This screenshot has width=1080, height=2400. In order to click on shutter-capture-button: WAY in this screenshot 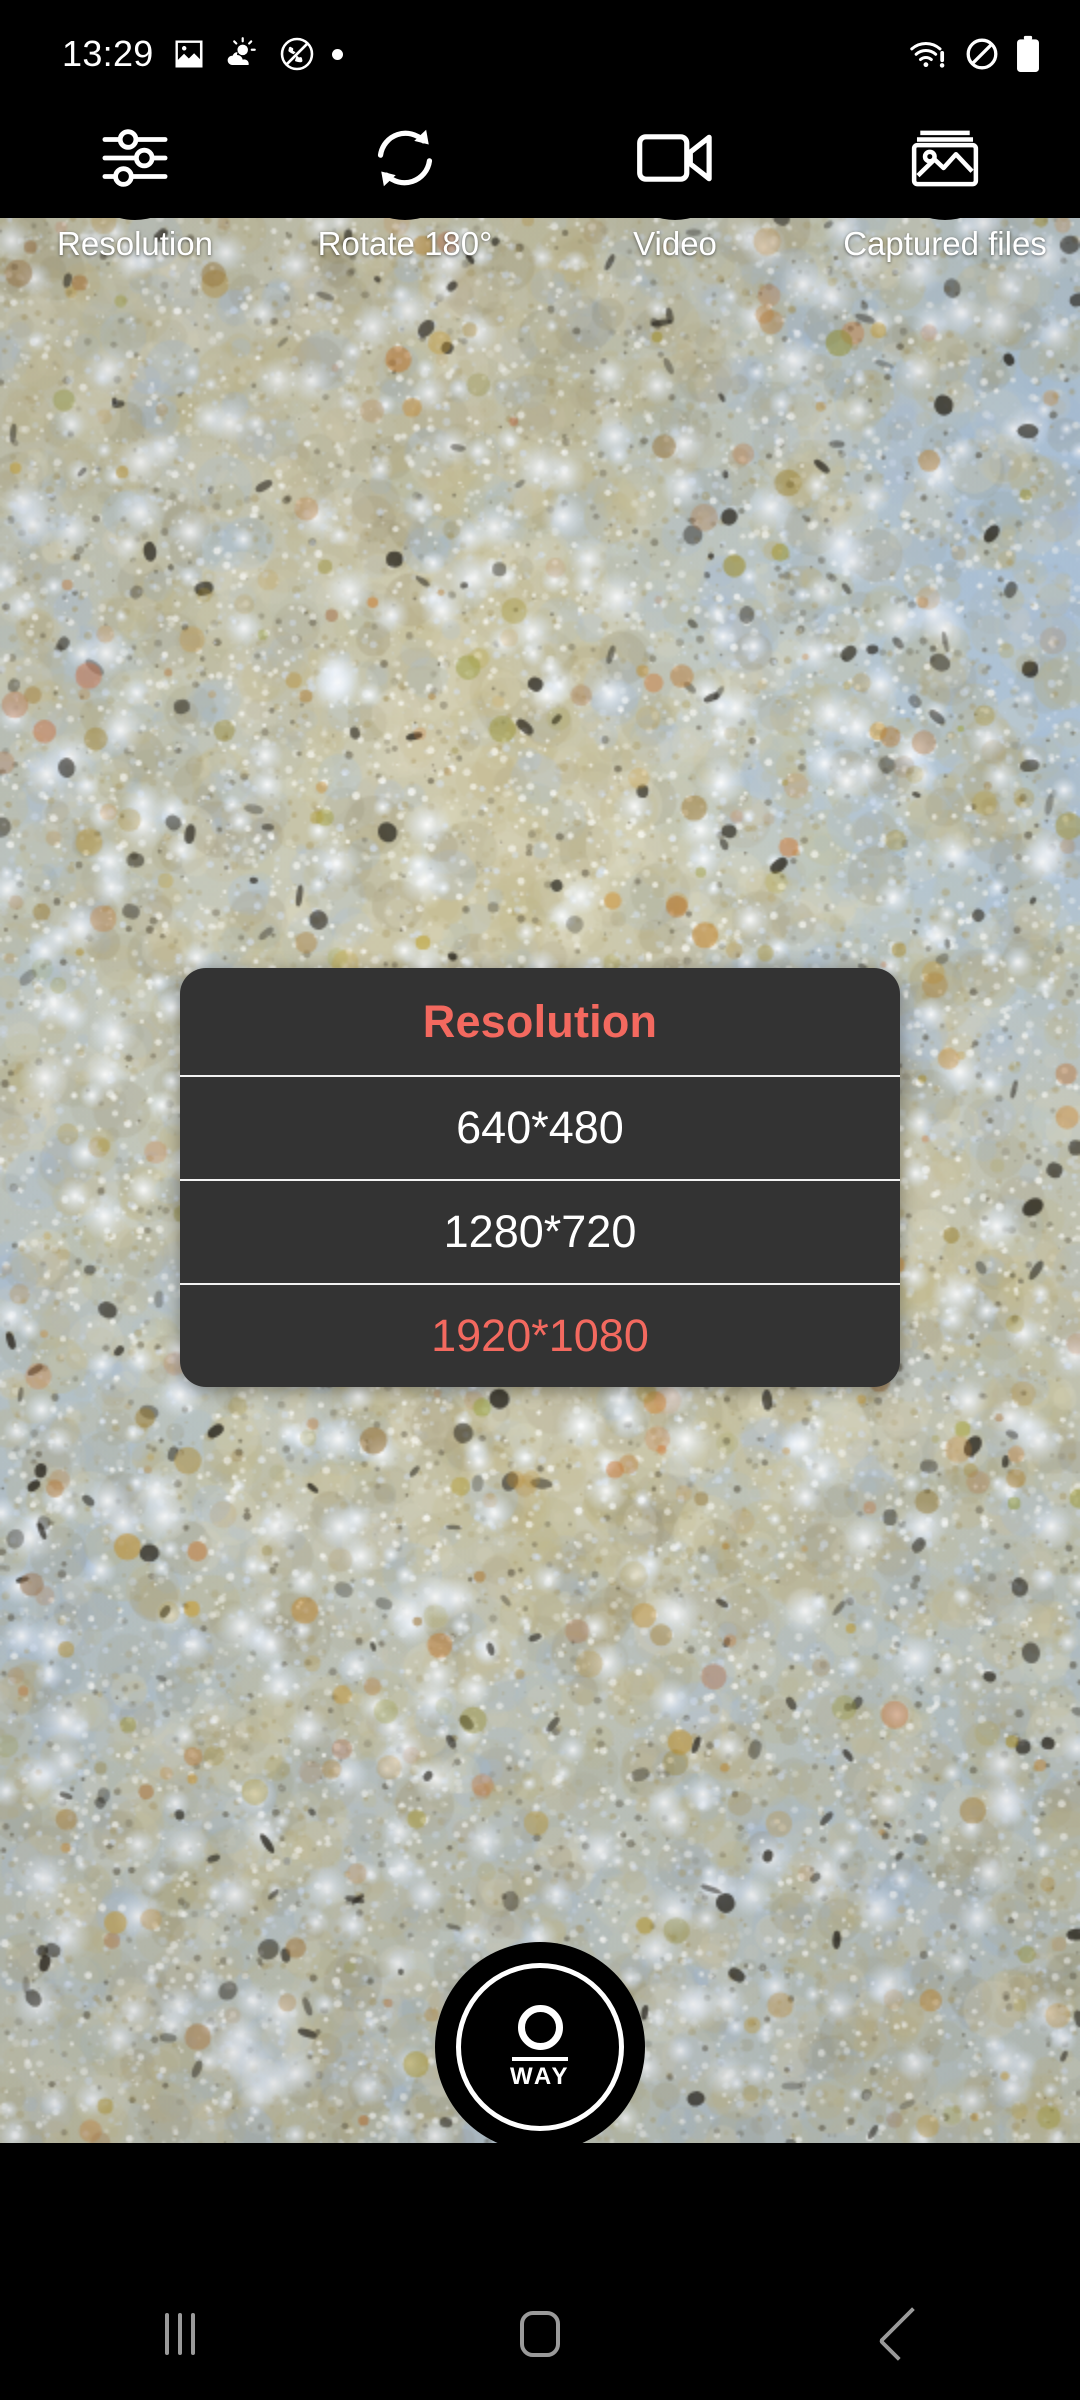, I will do `click(540, 2047)`.